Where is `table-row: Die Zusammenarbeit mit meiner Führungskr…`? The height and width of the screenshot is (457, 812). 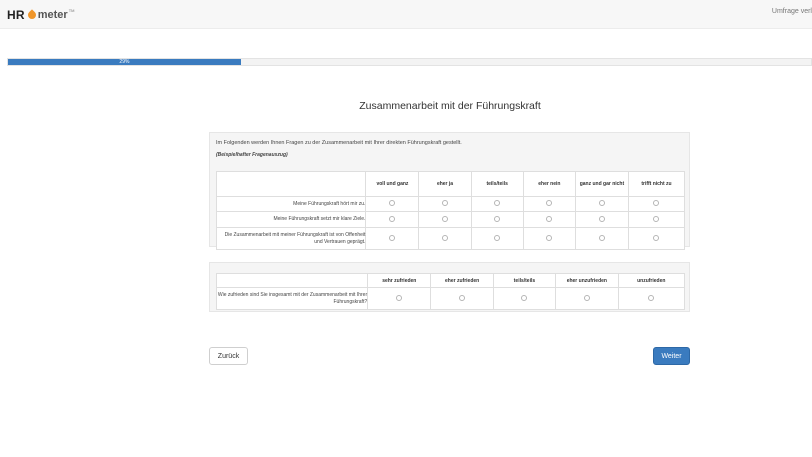 table-row: Die Zusammenarbeit mit meiner Führungskr… is located at coordinates (450, 238).